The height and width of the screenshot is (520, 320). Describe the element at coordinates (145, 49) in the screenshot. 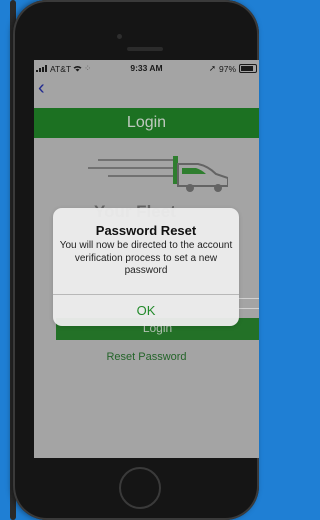

I see `earpiece-speaker` at that location.